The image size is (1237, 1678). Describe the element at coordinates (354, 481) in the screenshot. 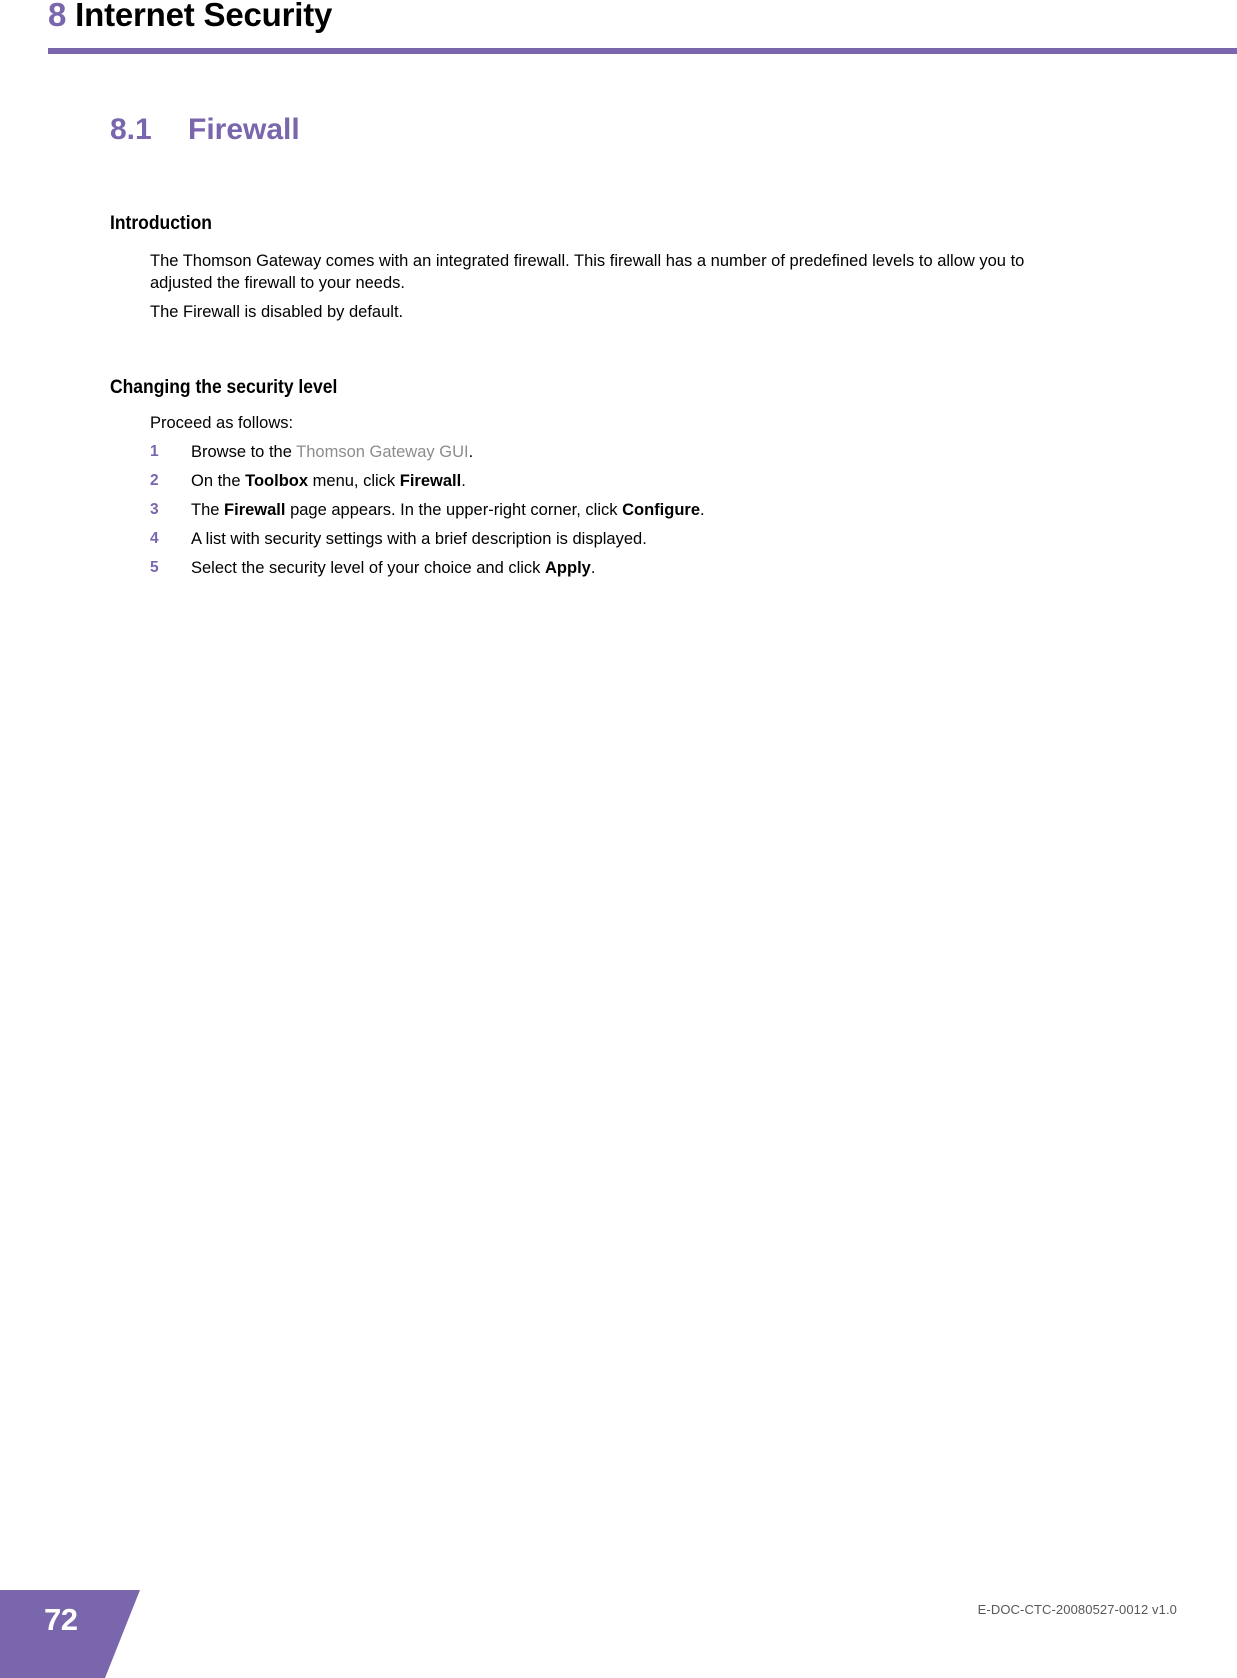

I see `step-text-middle: menu, click` at that location.